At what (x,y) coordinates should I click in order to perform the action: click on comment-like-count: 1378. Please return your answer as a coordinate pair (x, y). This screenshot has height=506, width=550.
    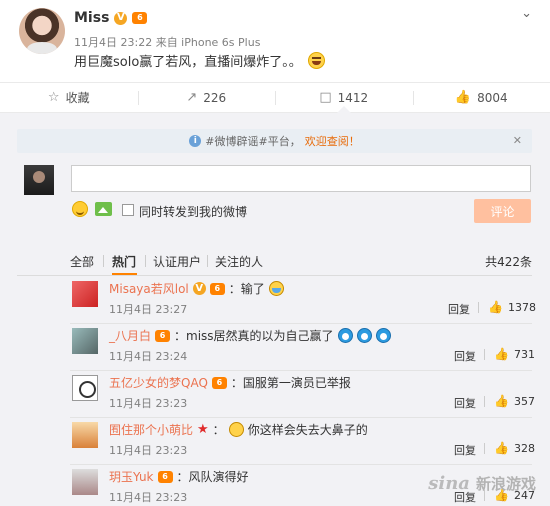
    Looking at the image, I should click on (521, 307).